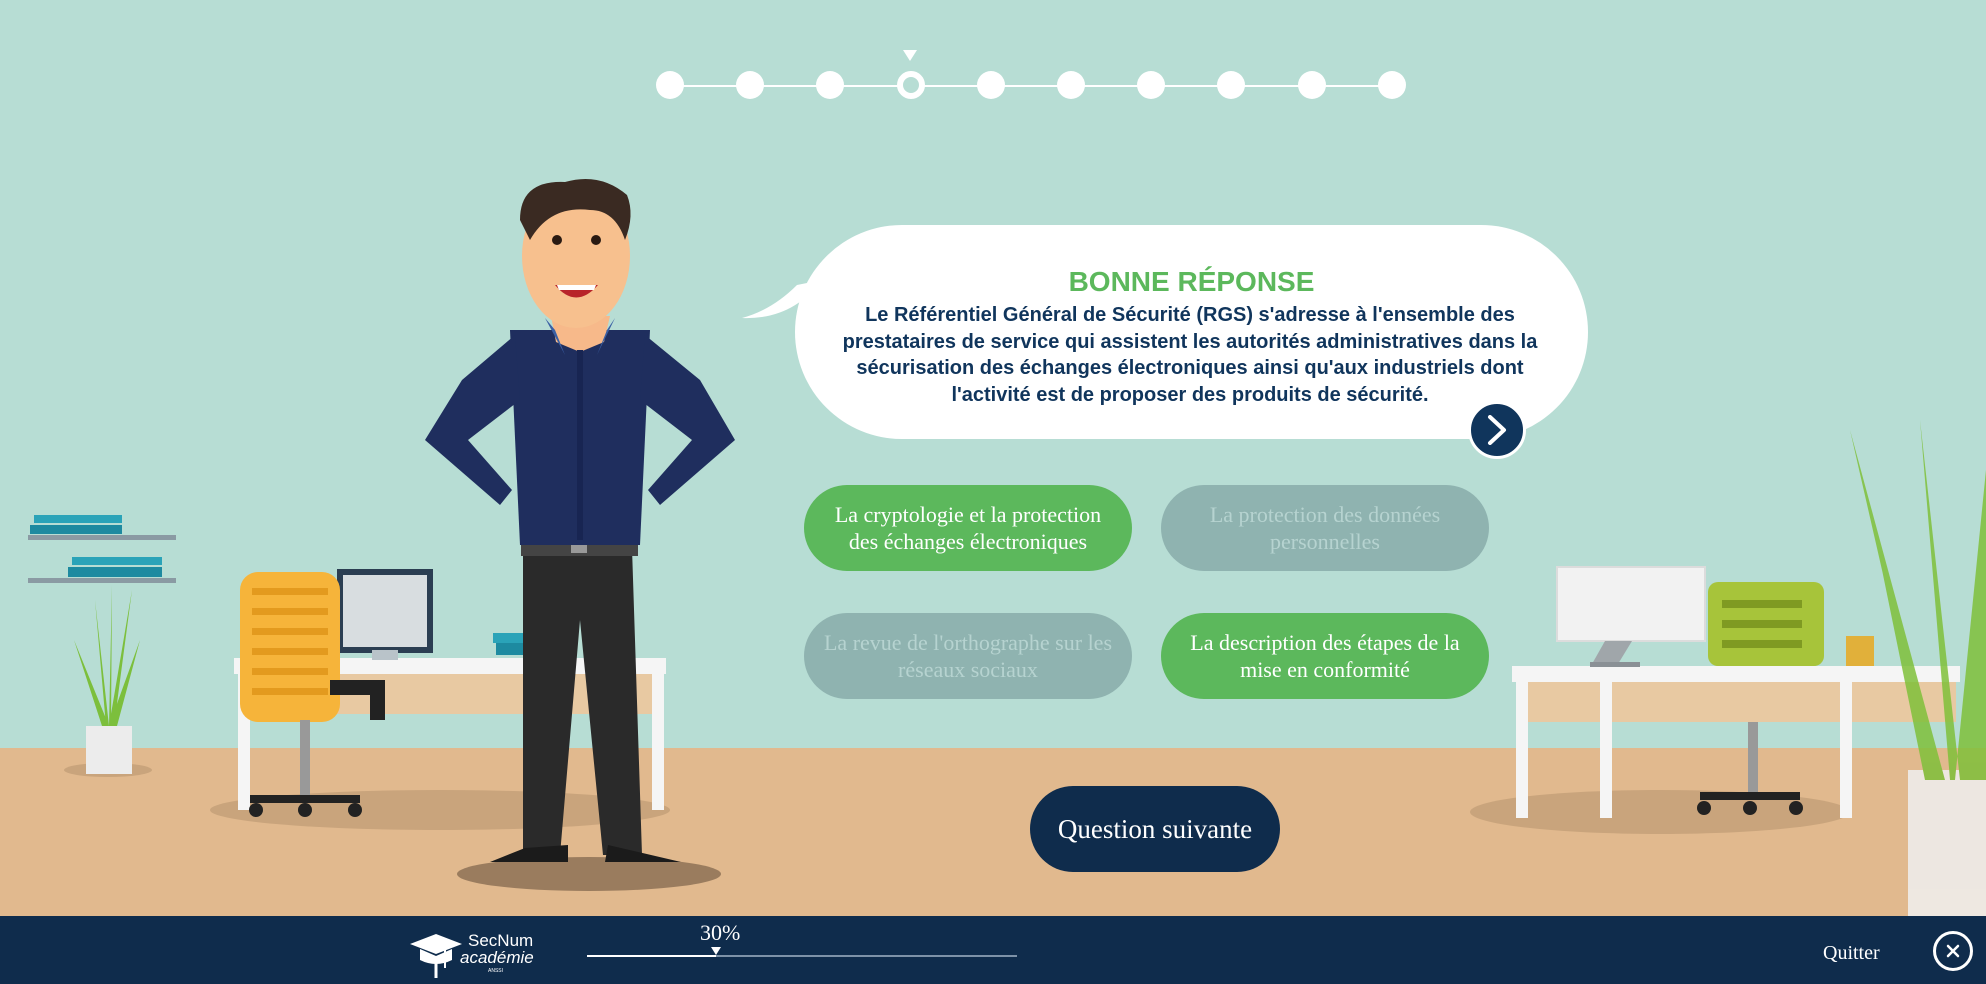 The width and height of the screenshot is (1986, 984). I want to click on next-question-button: Question suivante, so click(1155, 829).